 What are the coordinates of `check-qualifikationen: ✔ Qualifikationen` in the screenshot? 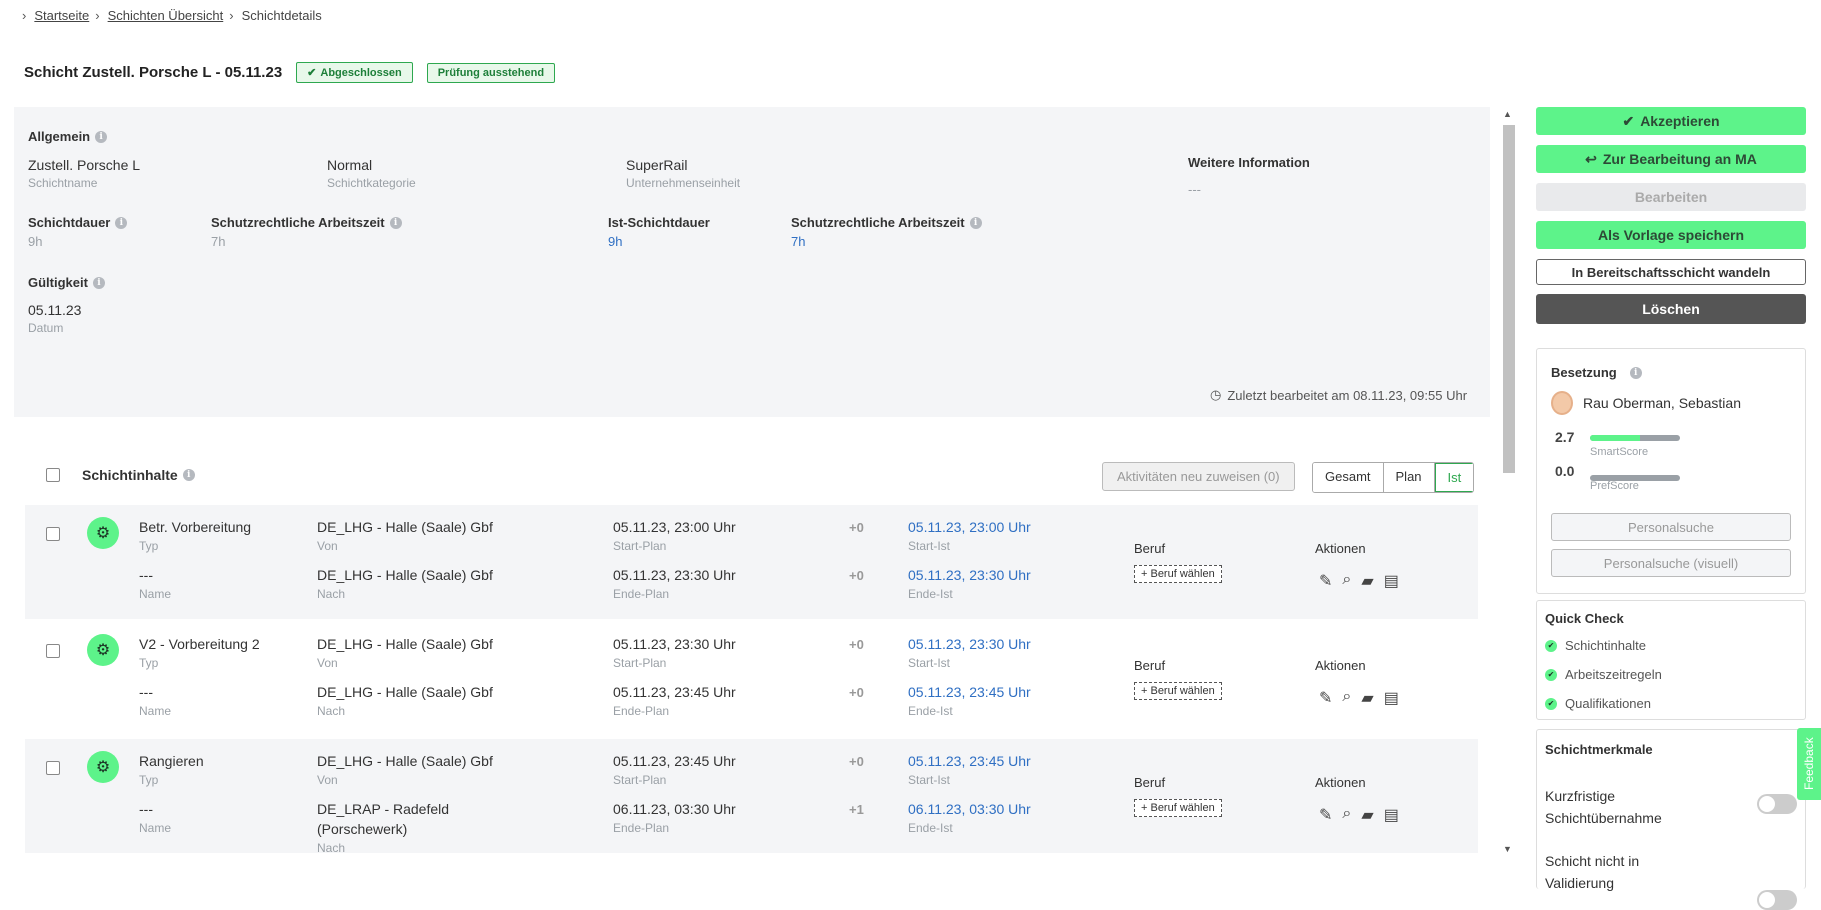 It's located at (1598, 703).